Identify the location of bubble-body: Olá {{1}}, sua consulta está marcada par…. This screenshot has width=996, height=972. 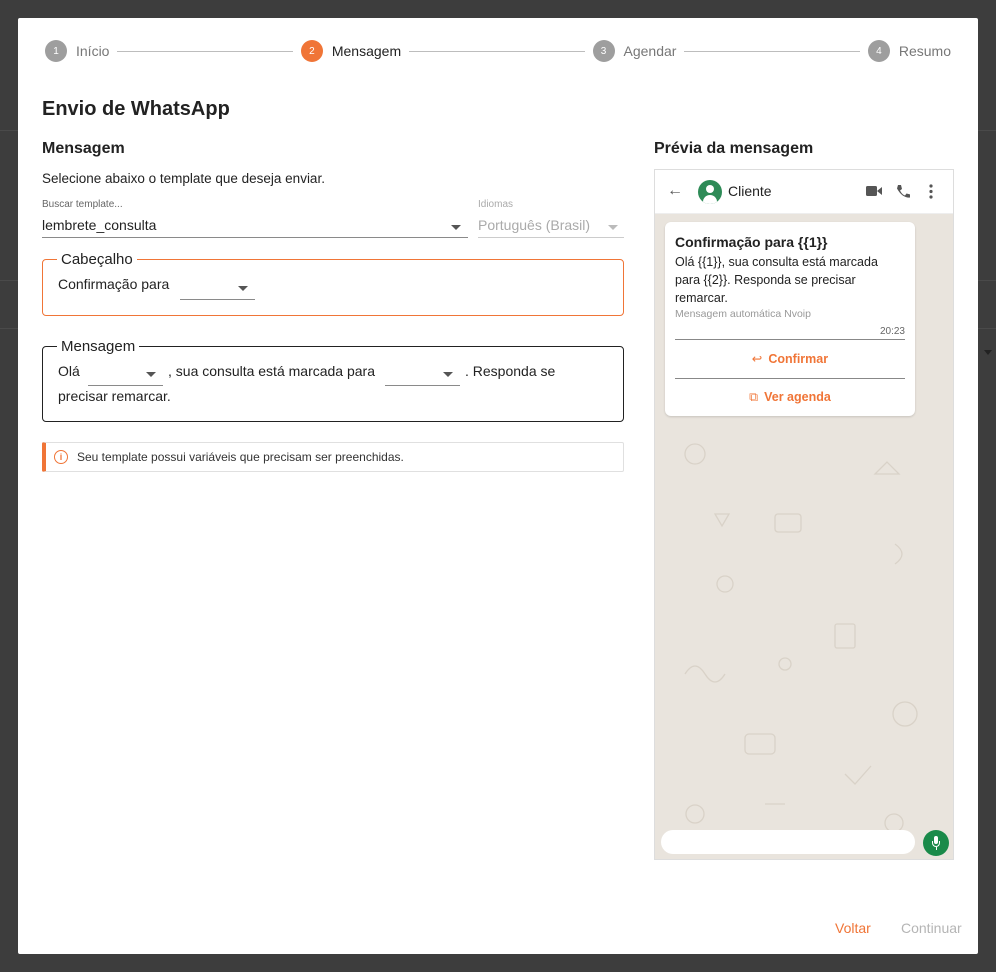
(776, 280).